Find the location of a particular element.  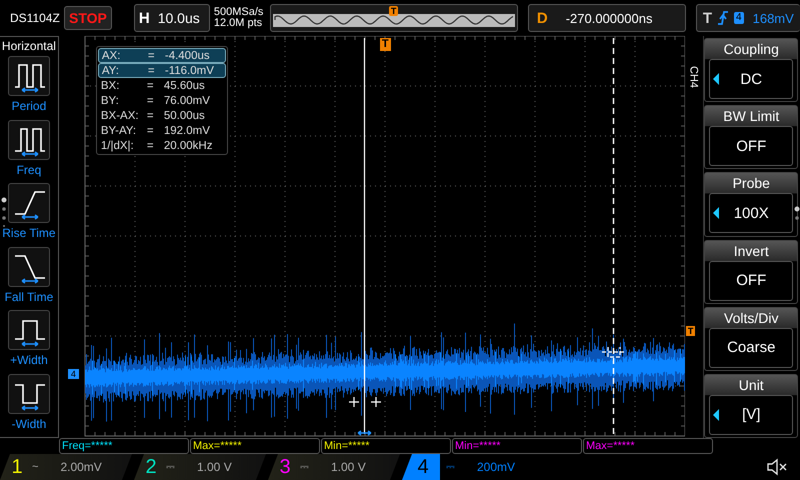

menu-item-title: Unit is located at coordinates (751, 385).